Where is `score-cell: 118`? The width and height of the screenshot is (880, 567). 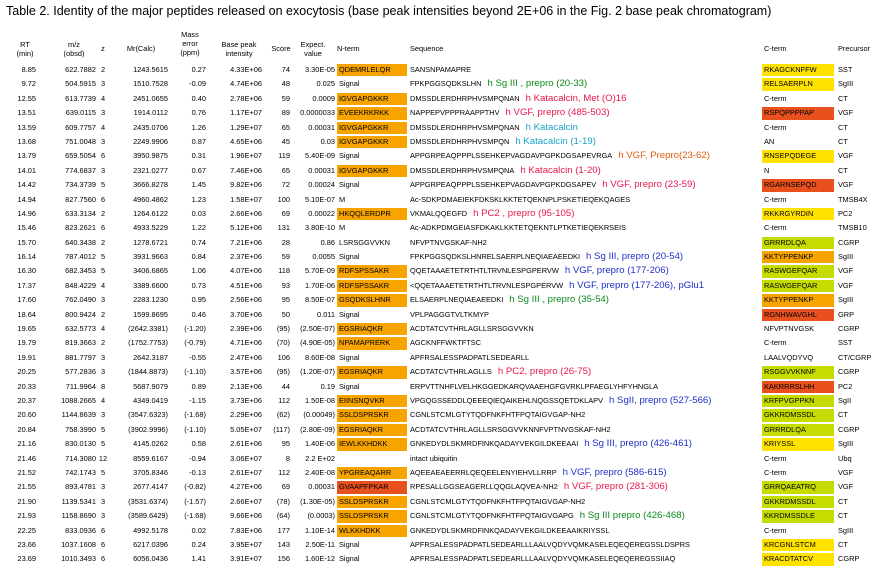
score-cell: 118 is located at coordinates (284, 271).